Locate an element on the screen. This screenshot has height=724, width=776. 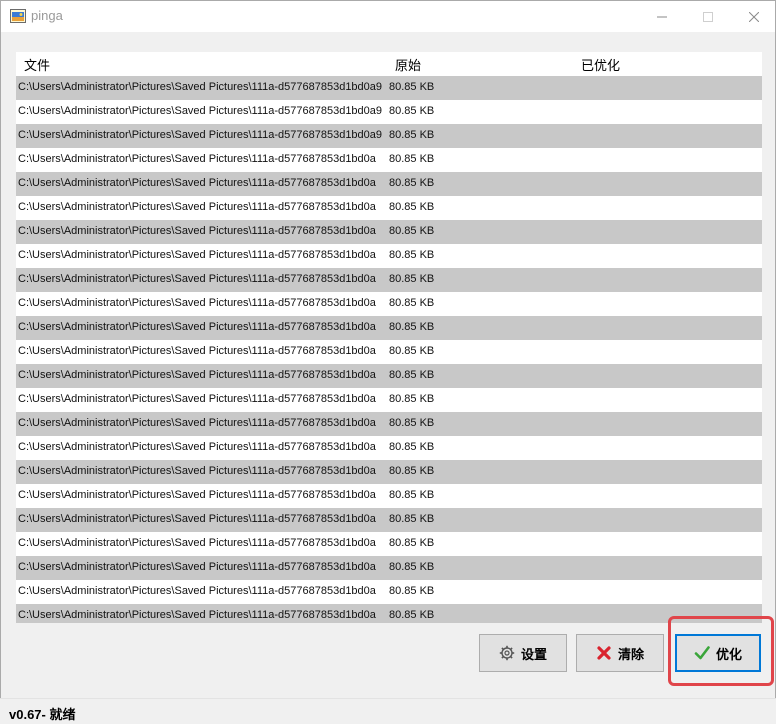
column-header-file: 文件 is located at coordinates (37, 64).